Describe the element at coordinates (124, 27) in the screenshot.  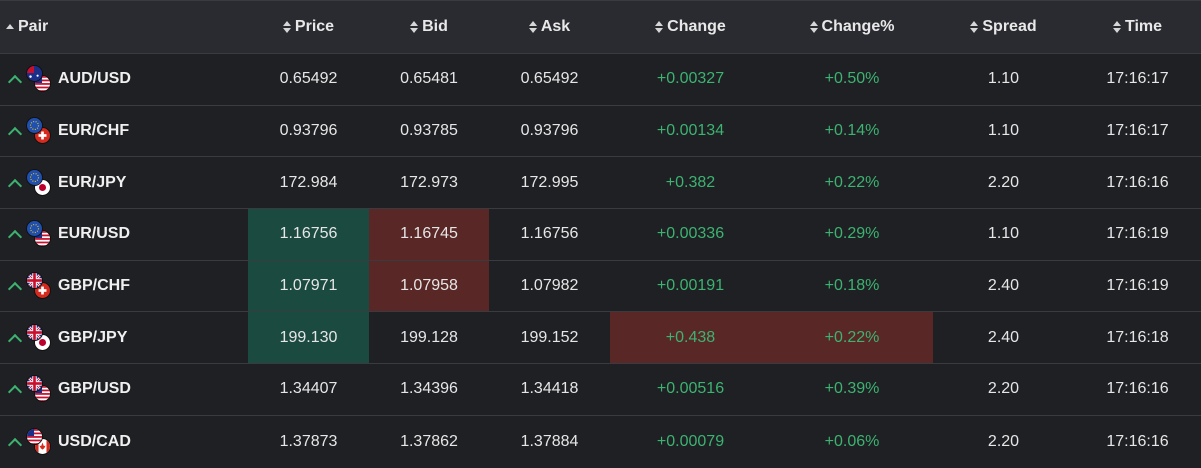
I see `column-header-pair: Pair` at that location.